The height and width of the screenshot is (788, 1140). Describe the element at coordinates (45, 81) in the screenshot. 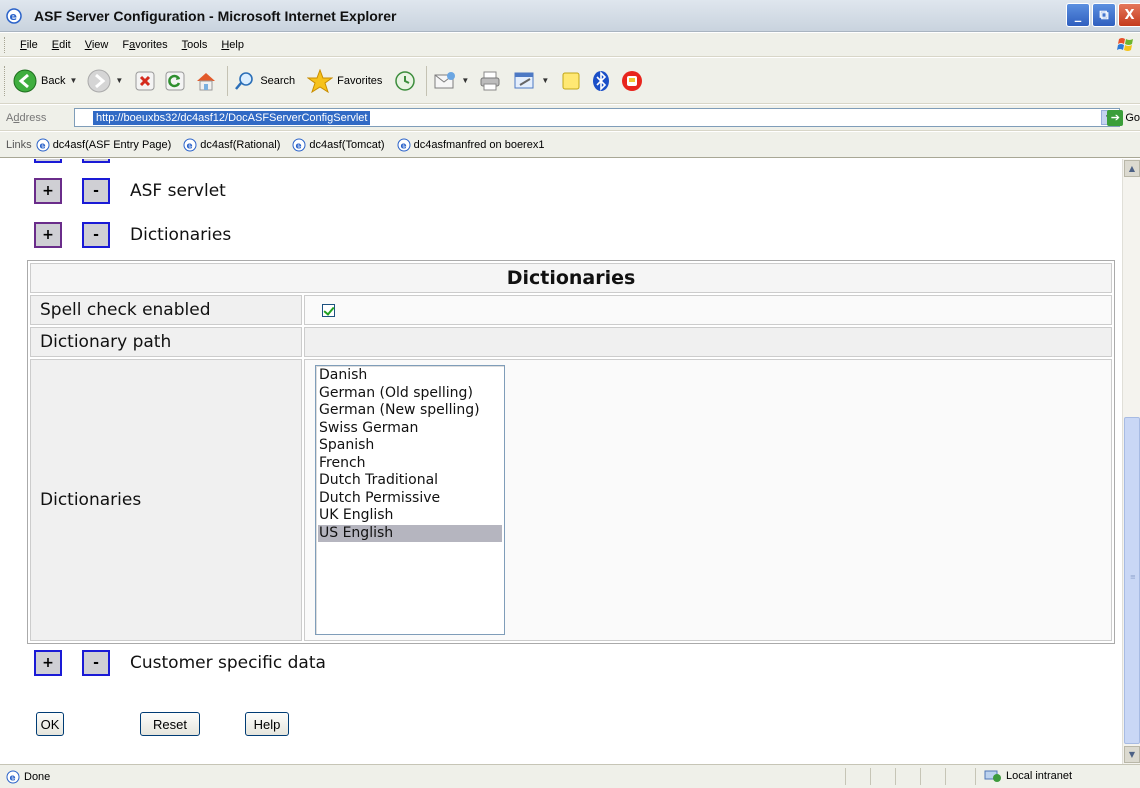

I see `back-button: Back ▼` at that location.